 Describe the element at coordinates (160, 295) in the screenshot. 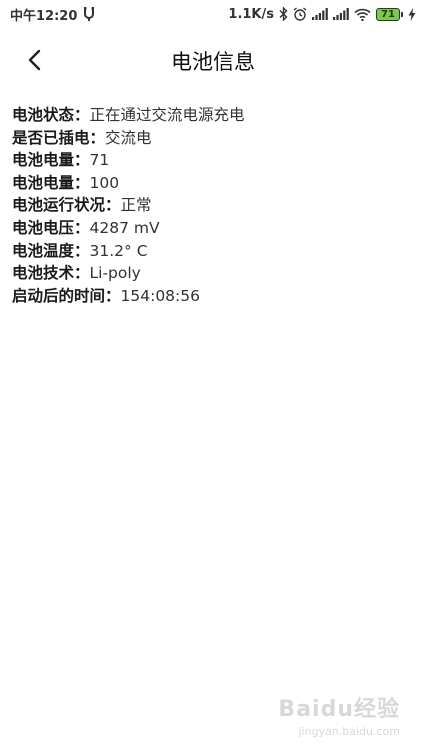

I see `info-value: 154:08:56` at that location.